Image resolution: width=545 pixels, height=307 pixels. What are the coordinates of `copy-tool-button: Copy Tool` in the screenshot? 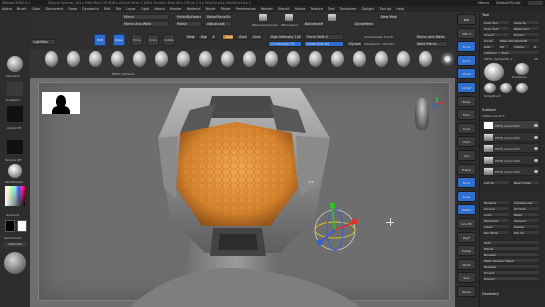 It's located at (496, 28).